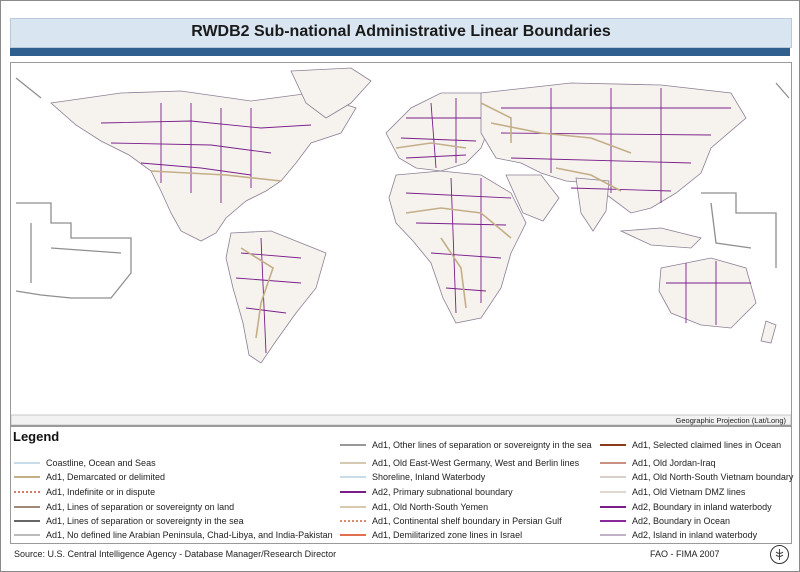 The height and width of the screenshot is (572, 800). What do you see at coordinates (730, 420) in the screenshot?
I see `projection-note: Geographic Projection (Lat/Long)` at bounding box center [730, 420].